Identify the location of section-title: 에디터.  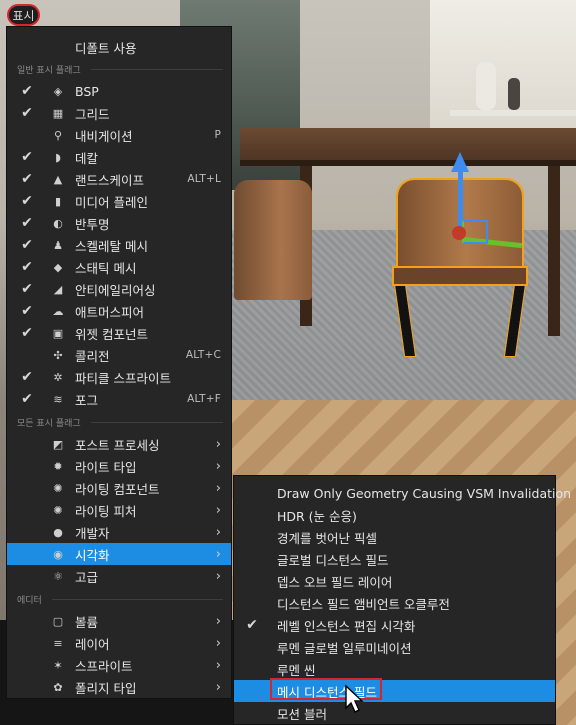
(29, 600).